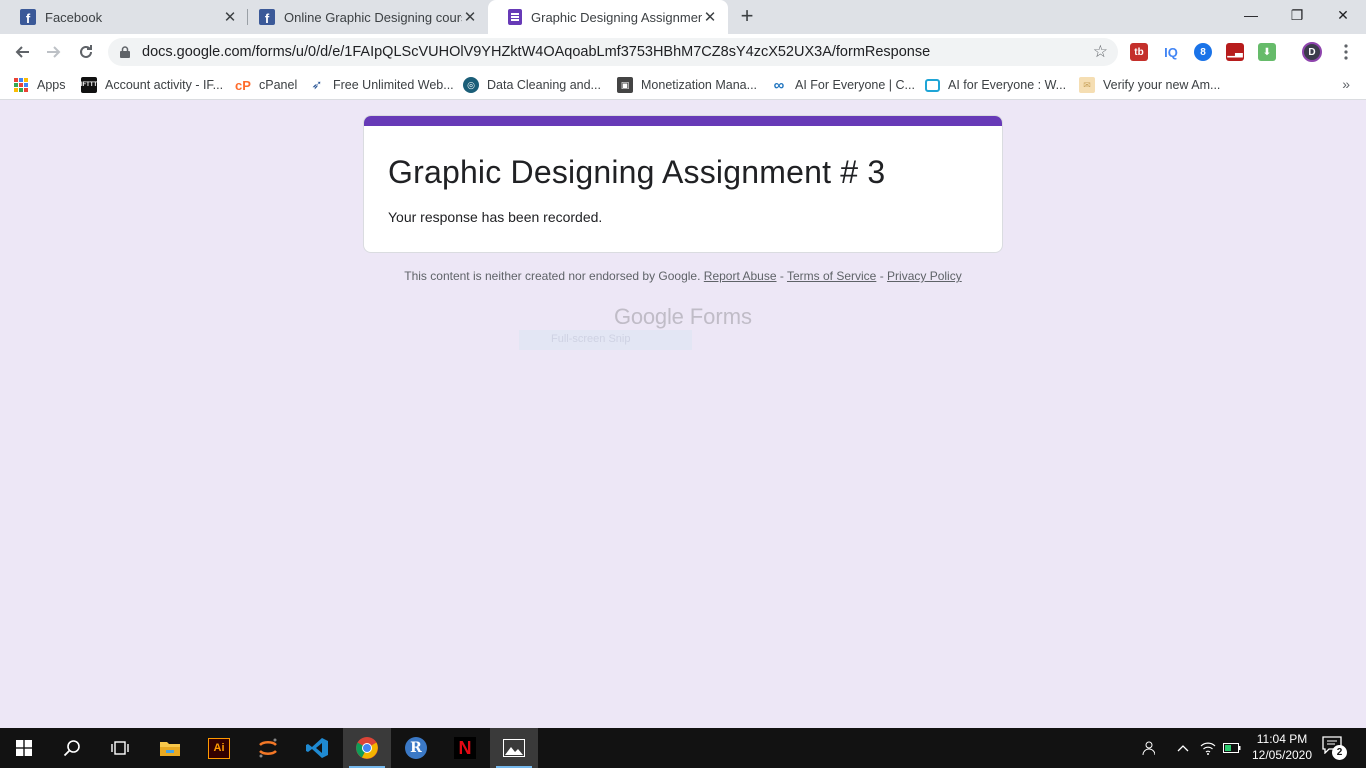 This screenshot has height=768, width=1366. What do you see at coordinates (683, 748) in the screenshot?
I see `windows-taskbar: Ai R N 11:04 PM 12/05/2020 2` at bounding box center [683, 748].